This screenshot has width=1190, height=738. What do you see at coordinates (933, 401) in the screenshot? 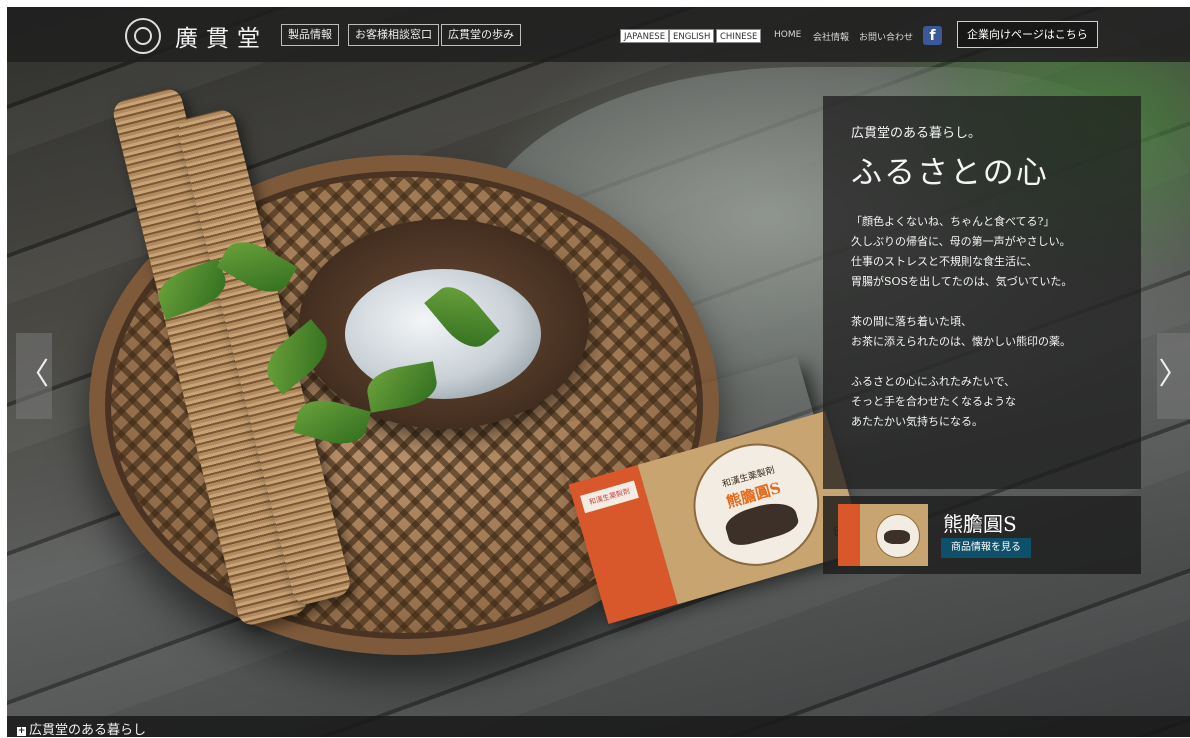
I see `story-line: そっと手を合わせたくなるような` at bounding box center [933, 401].